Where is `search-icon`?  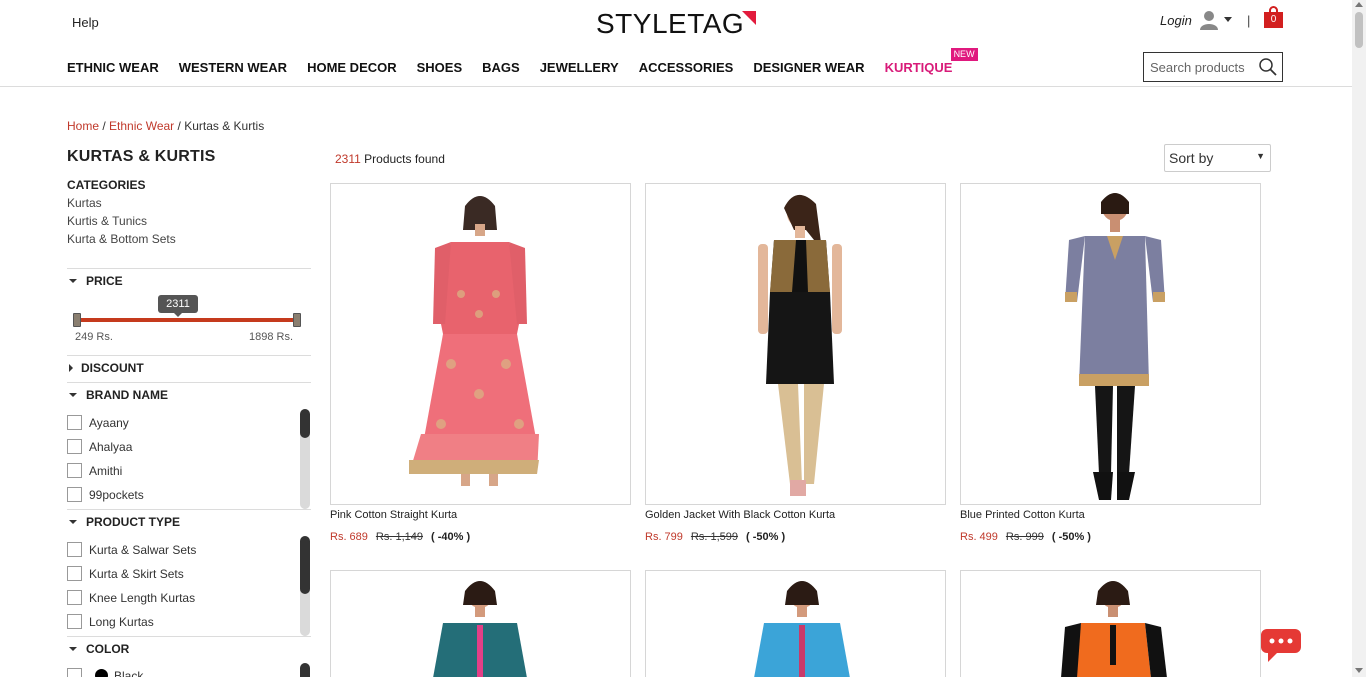 search-icon is located at coordinates (1268, 67).